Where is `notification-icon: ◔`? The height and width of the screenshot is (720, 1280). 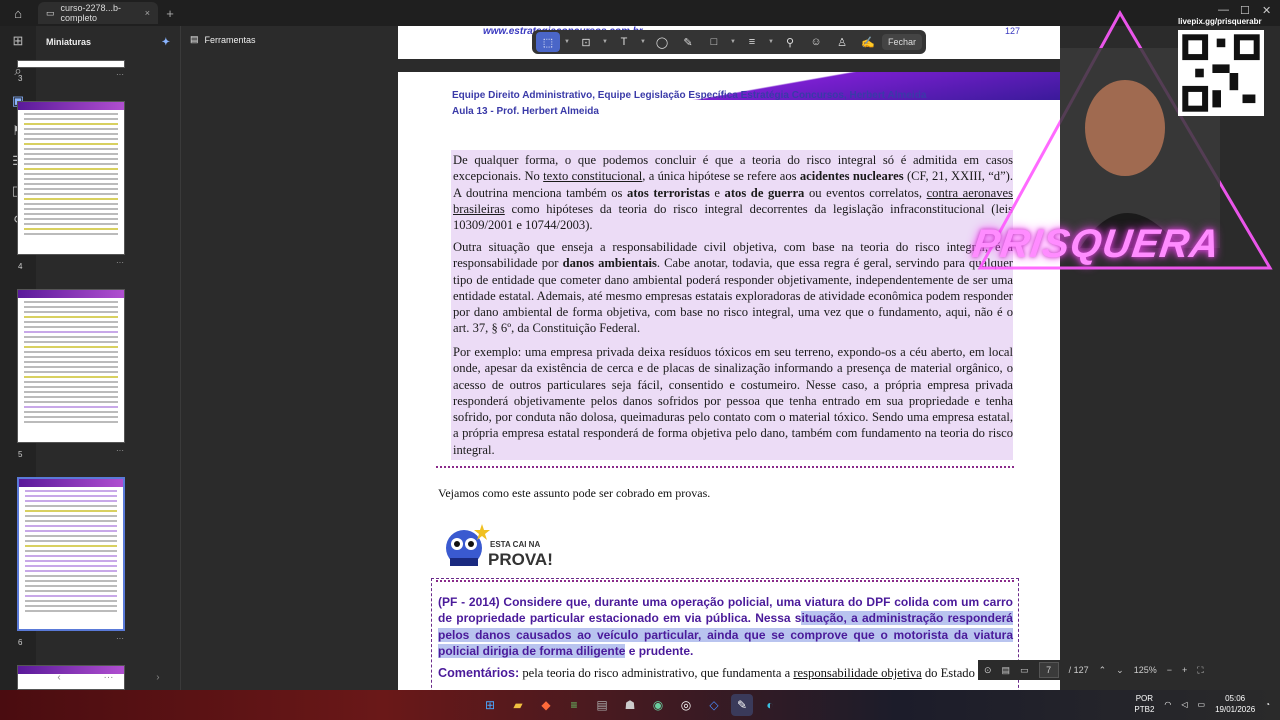 notification-icon: ◔ is located at coordinates (1267, 704).